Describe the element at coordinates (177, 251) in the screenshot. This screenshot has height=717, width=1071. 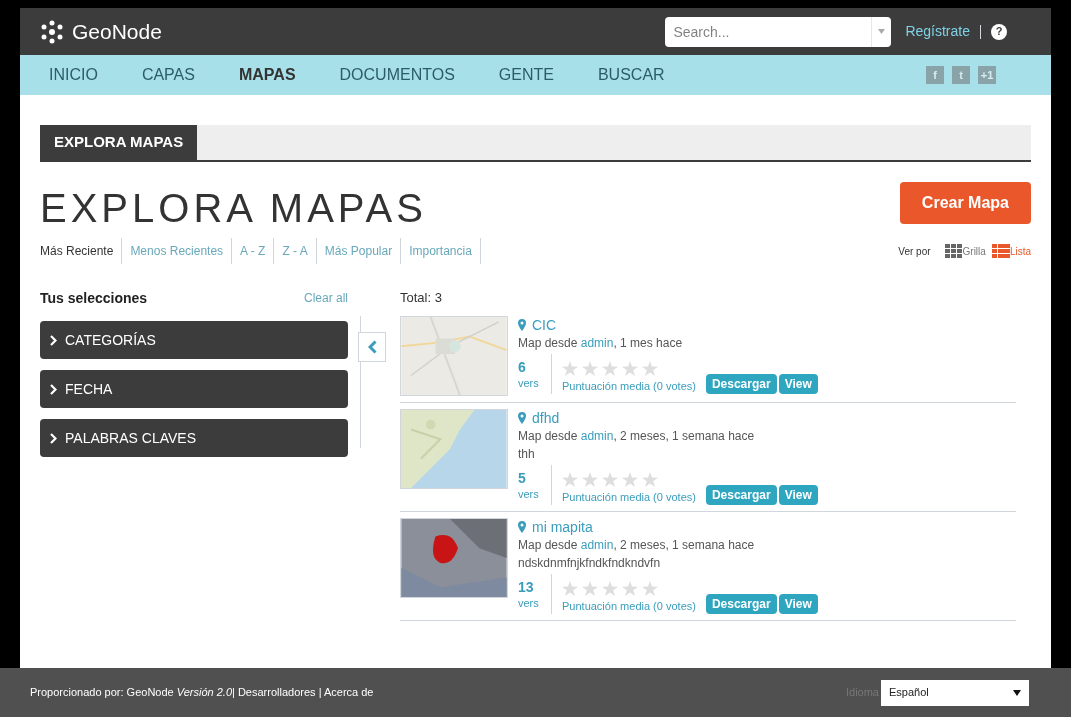
I see `sort-option: Menos Recientes` at that location.